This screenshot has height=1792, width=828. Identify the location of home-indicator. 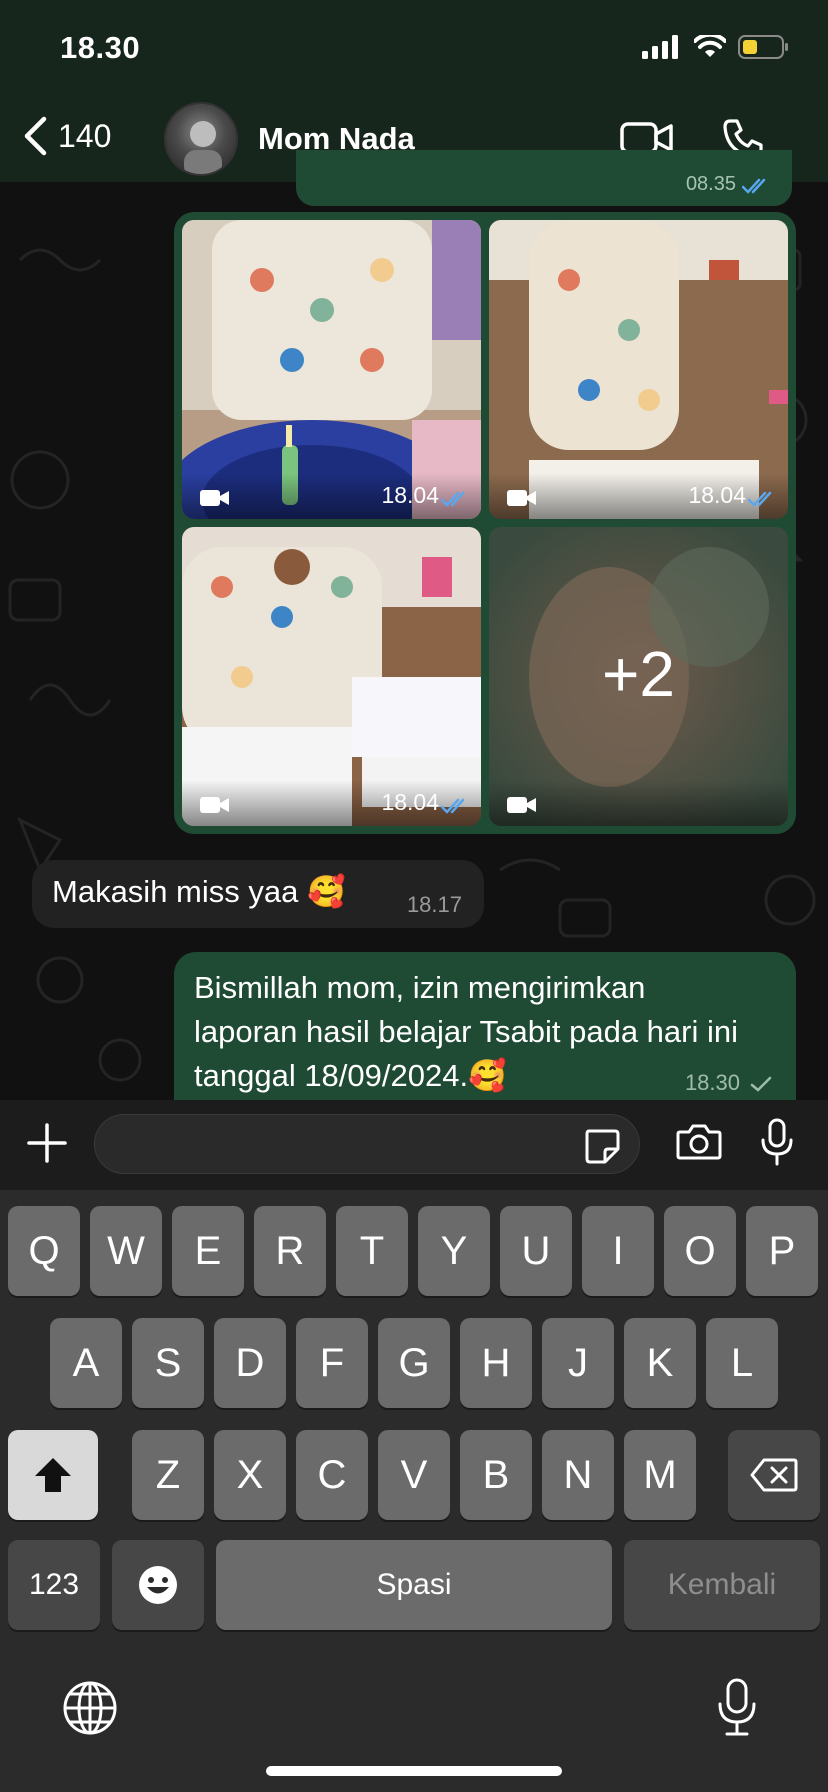
(414, 1771).